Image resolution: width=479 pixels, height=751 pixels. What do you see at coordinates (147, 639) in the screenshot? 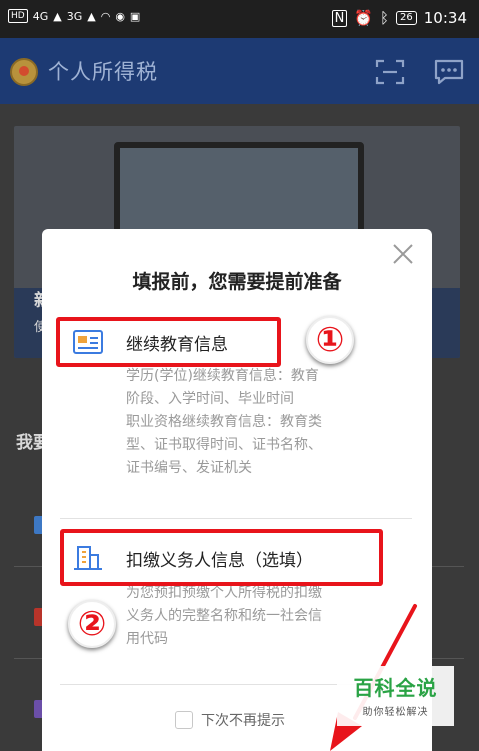
I see `desc-line: 用代码` at bounding box center [147, 639].